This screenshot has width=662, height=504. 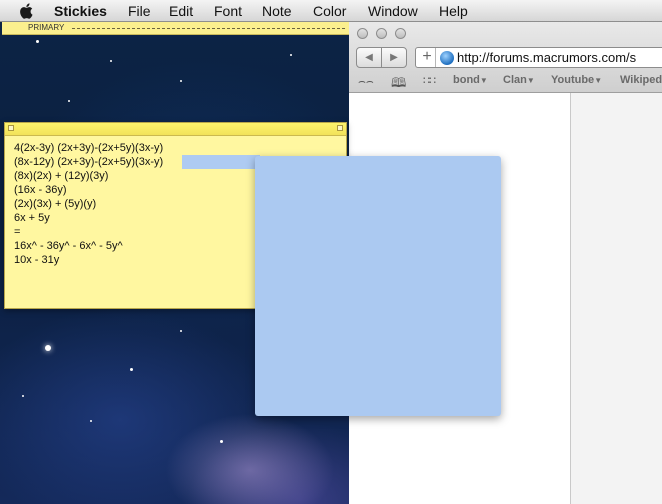 I want to click on bookmarks-bar: ⌢⌢ 🕮 ∷∷ bond▼ Clan▼ Youtube▼ Wikiped, so click(x=505, y=81).